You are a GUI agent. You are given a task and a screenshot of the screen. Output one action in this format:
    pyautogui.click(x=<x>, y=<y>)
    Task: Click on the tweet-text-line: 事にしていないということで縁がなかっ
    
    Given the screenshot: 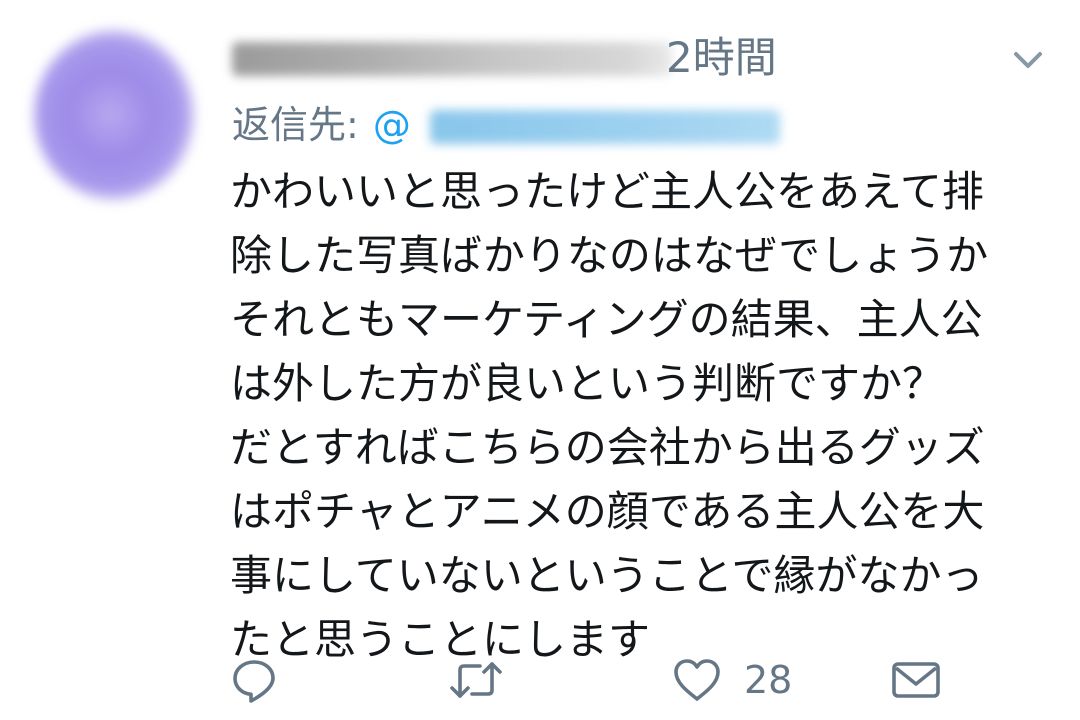 What is the action you would take?
    pyautogui.click(x=607, y=575)
    